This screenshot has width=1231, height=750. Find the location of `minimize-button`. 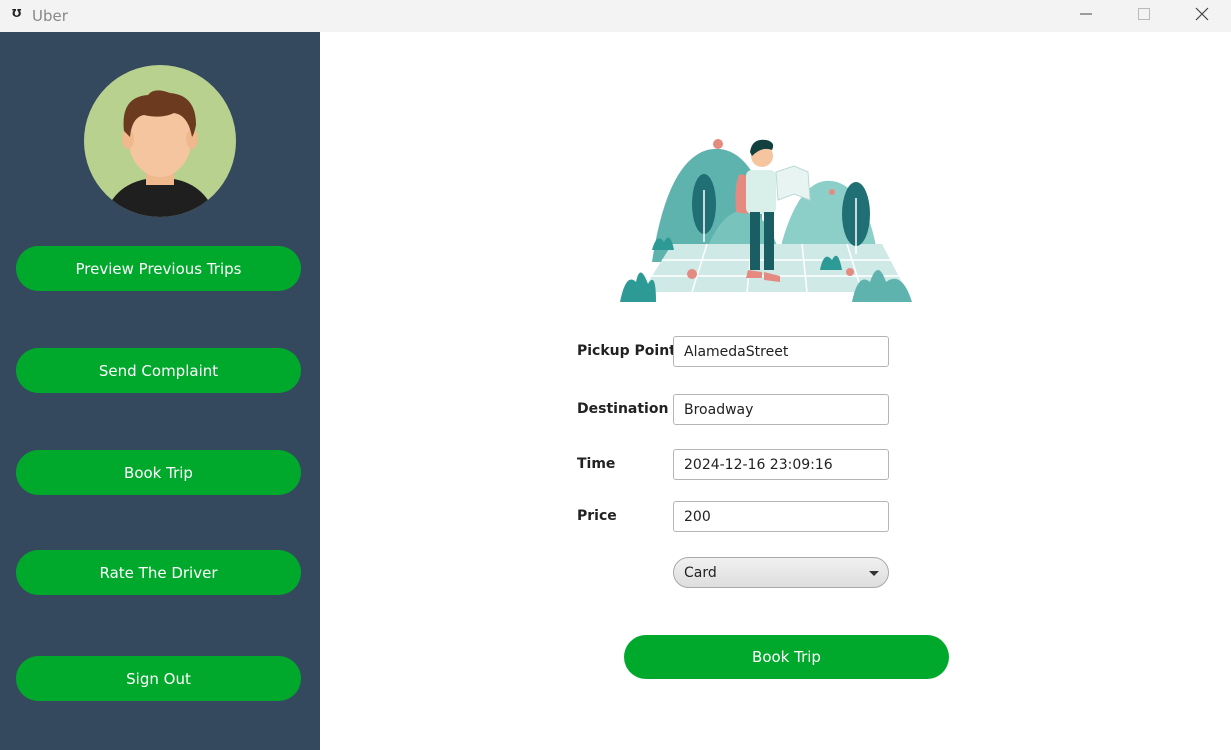

minimize-button is located at coordinates (1086, 14).